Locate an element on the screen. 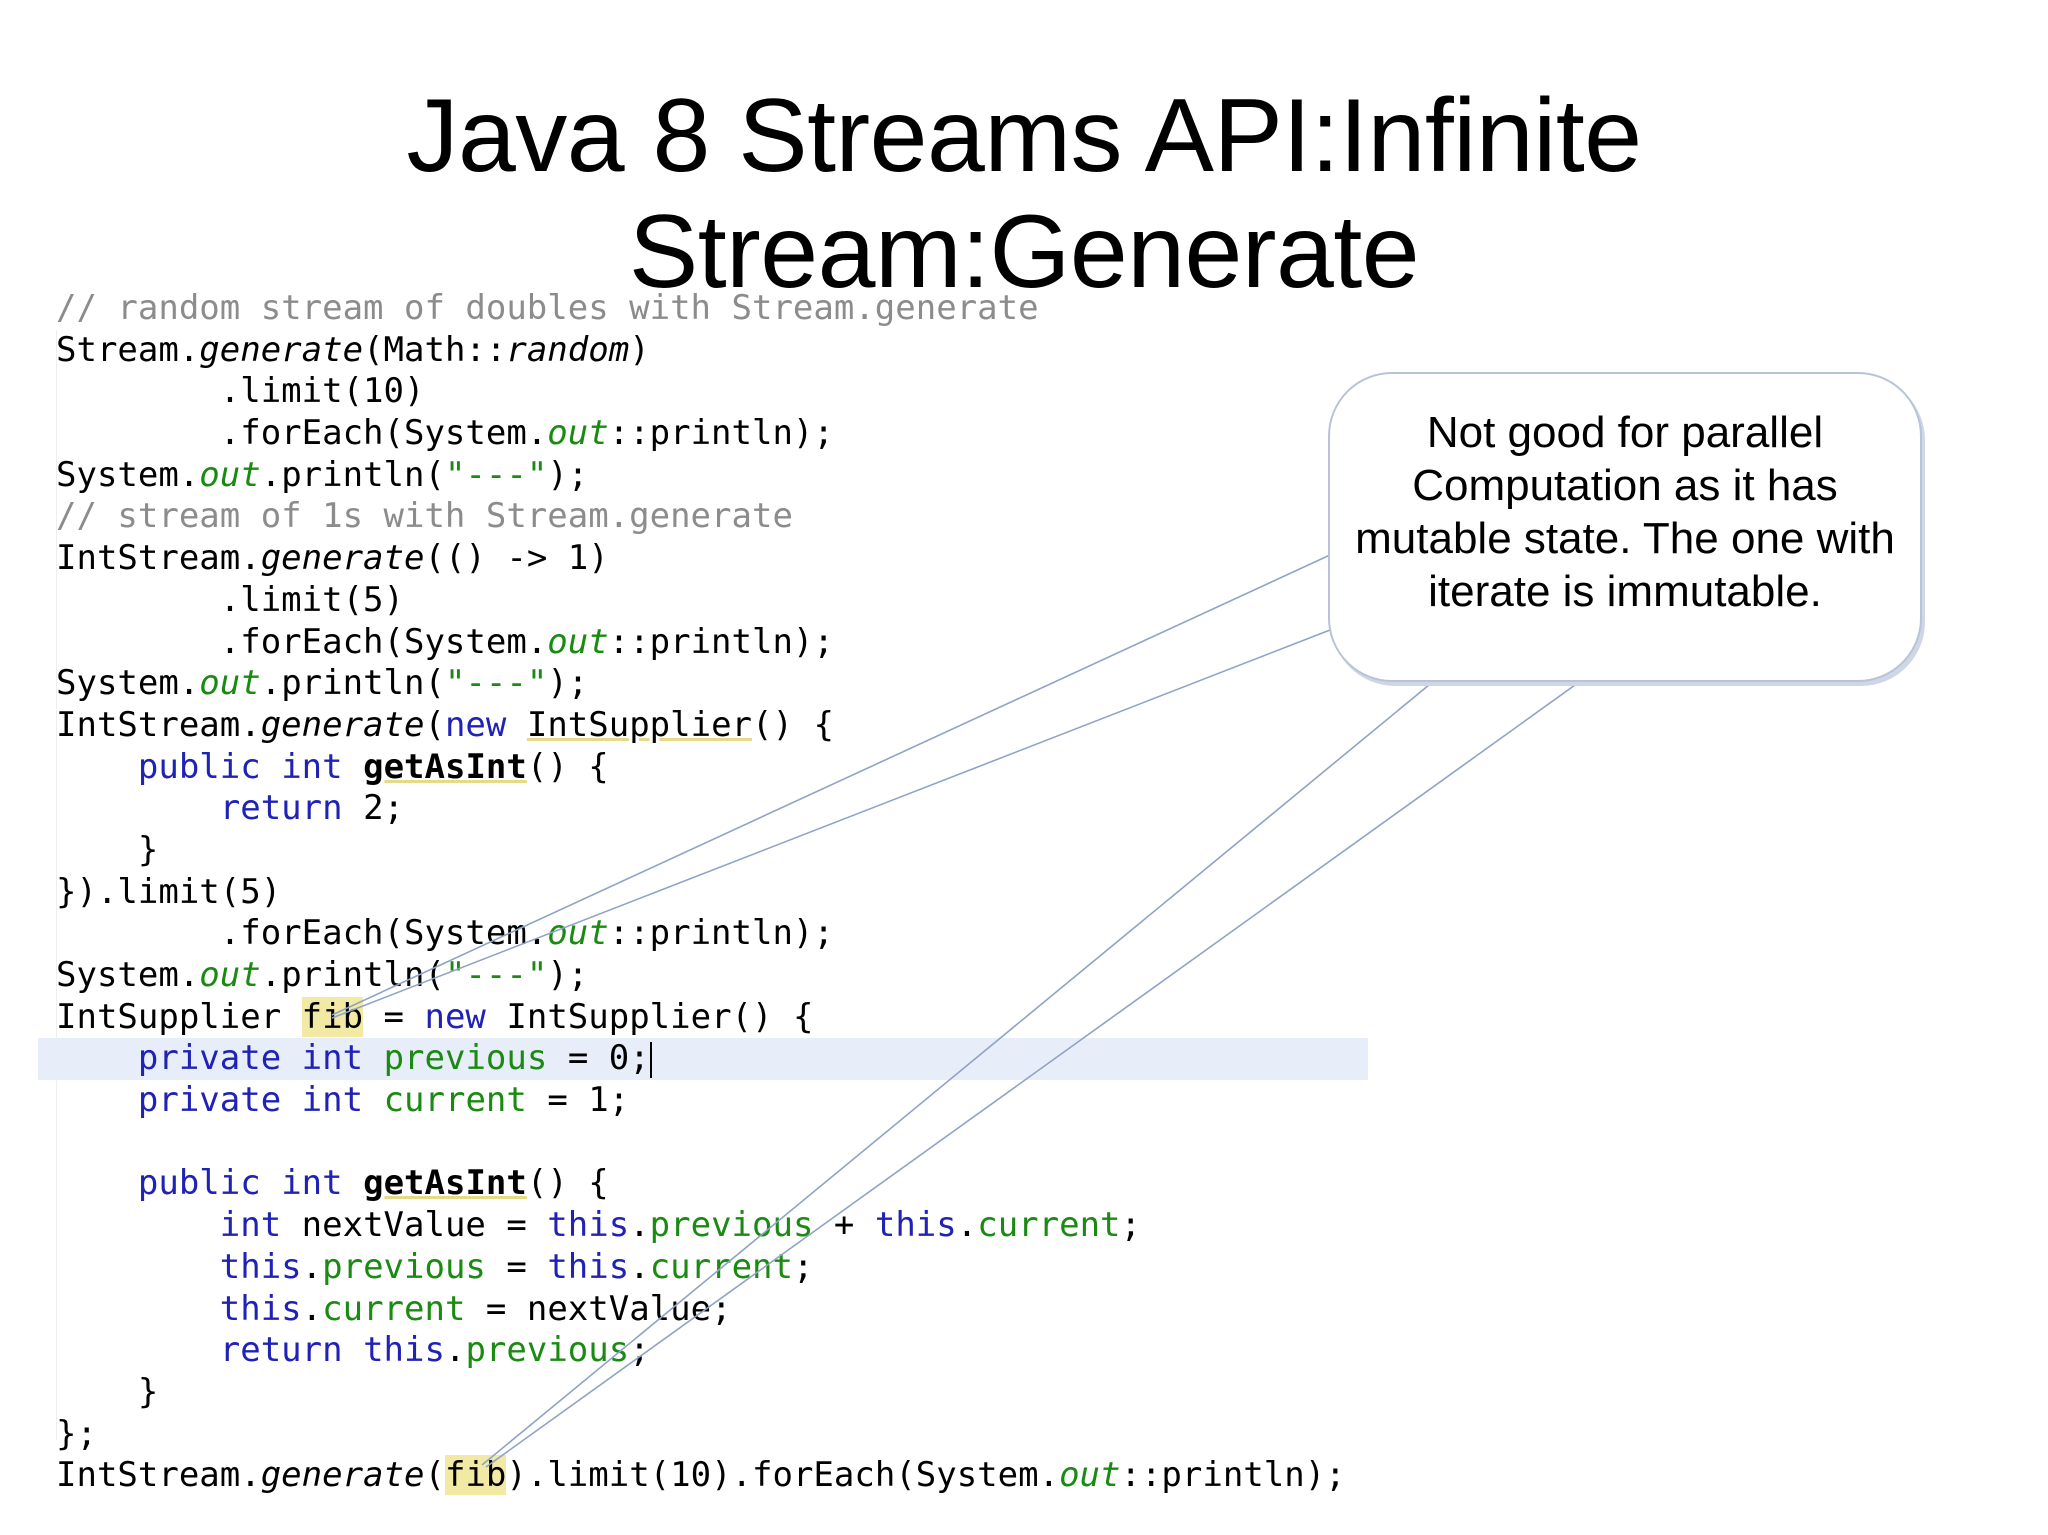  code-line: .limit(5) is located at coordinates (685, 601).